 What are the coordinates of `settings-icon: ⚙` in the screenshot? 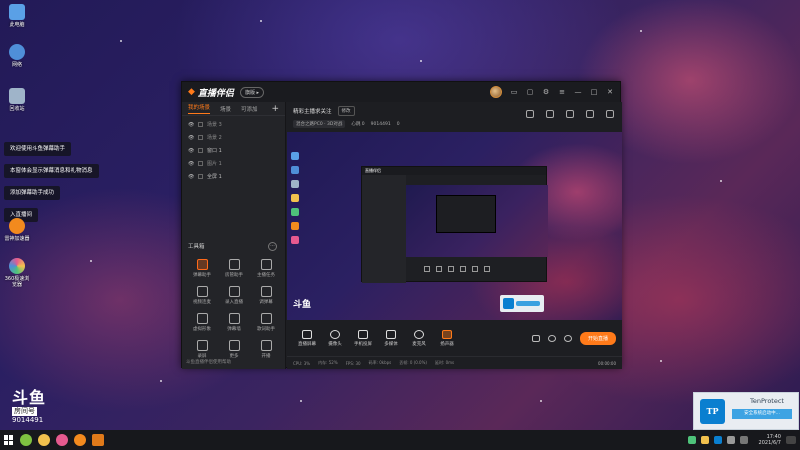 It's located at (546, 92).